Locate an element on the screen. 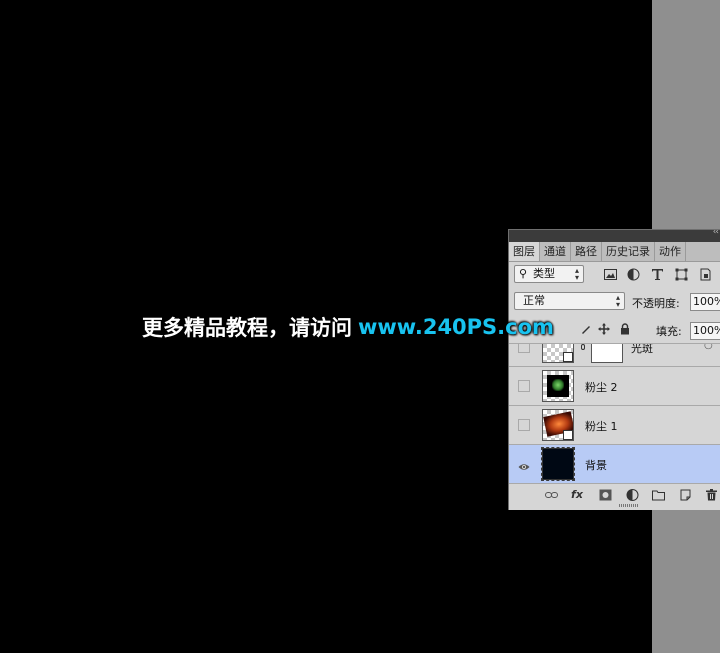 The height and width of the screenshot is (653, 720). filter-row: ⚲ 类型 ▴ ▾ is located at coordinates (614, 275).